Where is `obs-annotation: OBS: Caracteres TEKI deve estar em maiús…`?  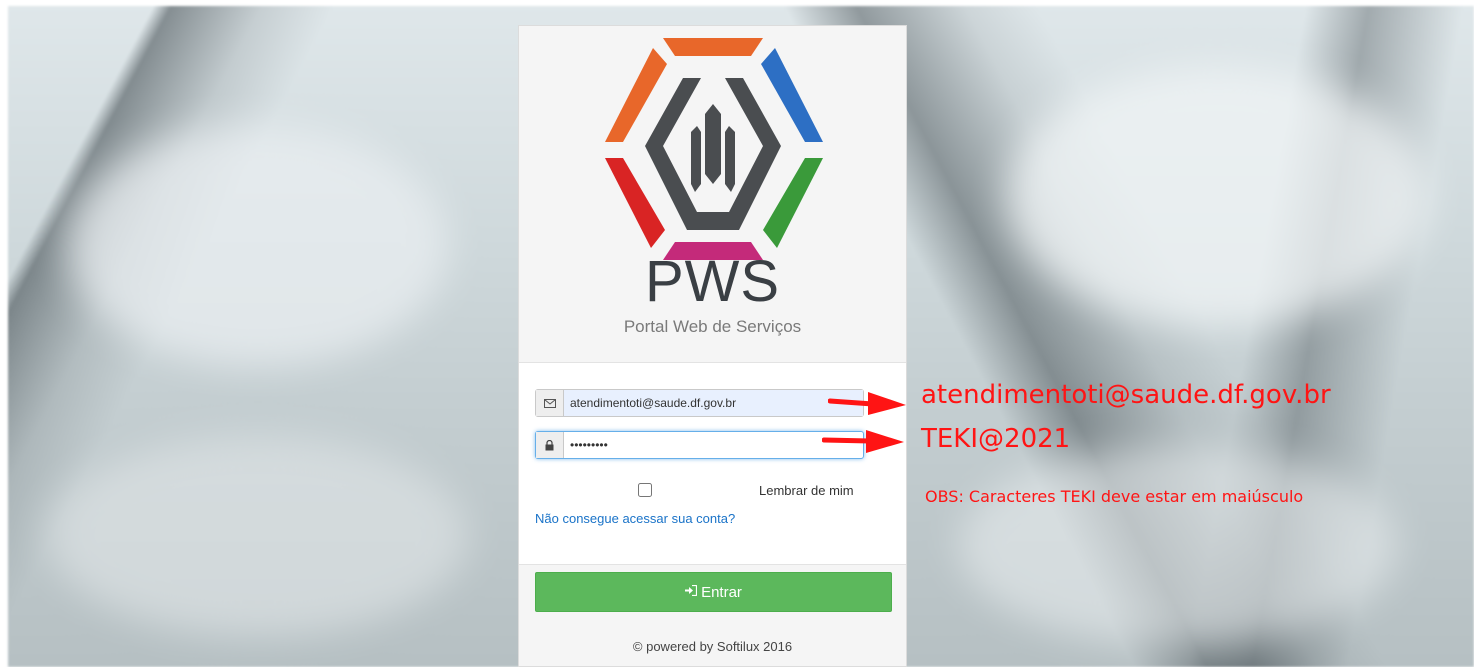 obs-annotation: OBS: Caracteres TEKI deve estar em maiús… is located at coordinates (1114, 496).